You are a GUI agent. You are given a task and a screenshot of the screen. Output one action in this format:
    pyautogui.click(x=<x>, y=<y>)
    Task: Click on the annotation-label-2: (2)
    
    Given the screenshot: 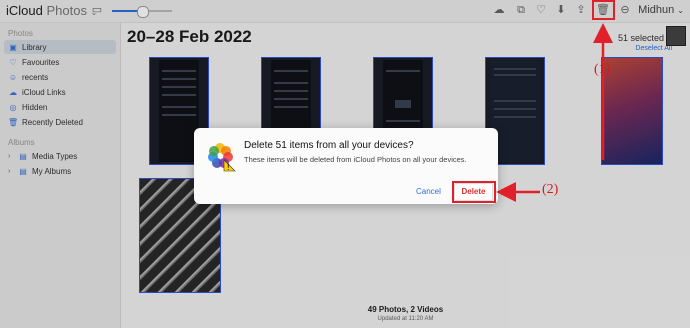 What is the action you would take?
    pyautogui.click(x=550, y=189)
    